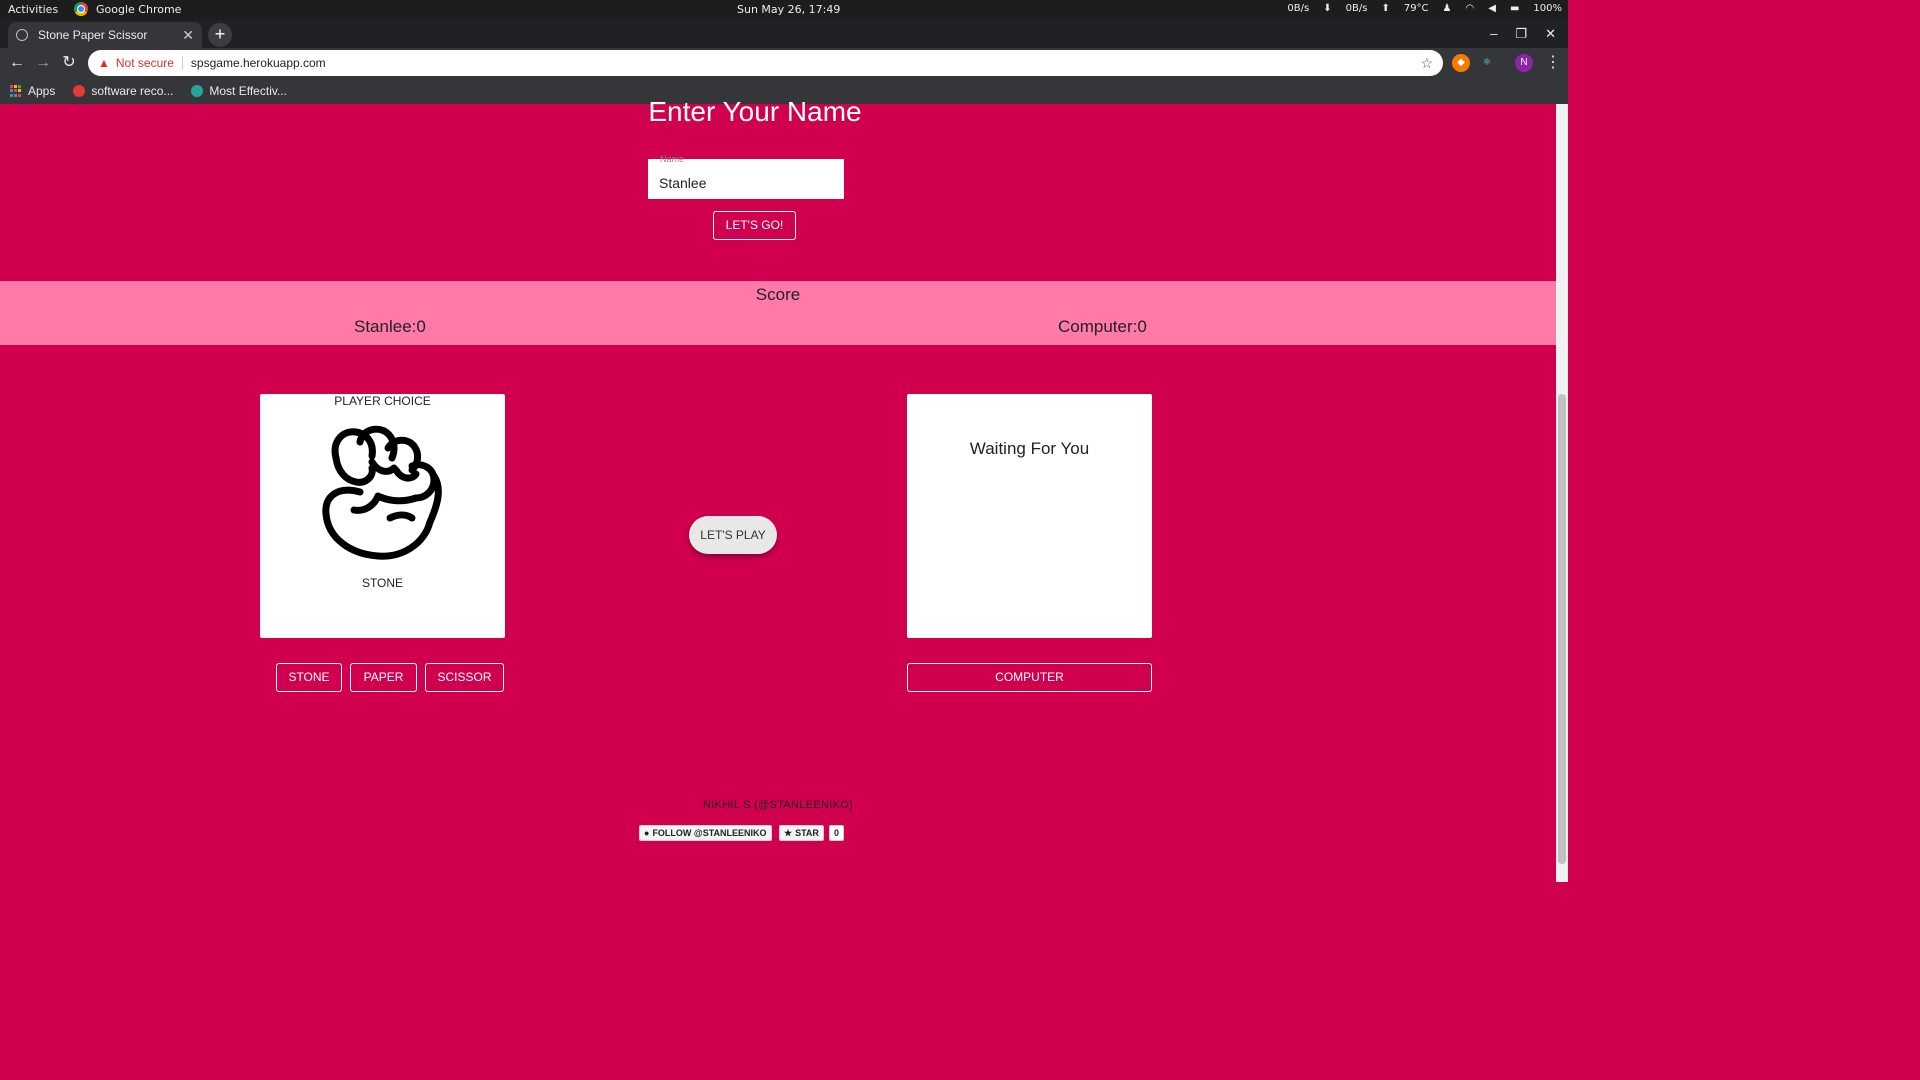  Describe the element at coordinates (647, 833) in the screenshot. I see `github-icon: ●` at that location.